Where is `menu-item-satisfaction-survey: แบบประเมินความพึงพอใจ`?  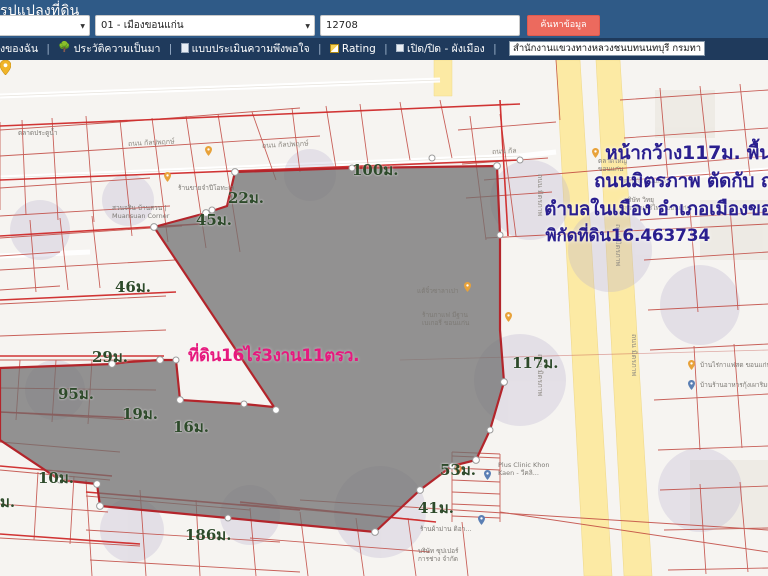
menu-item-satisfaction-survey: แบบประเมินความพึงพอใจ is located at coordinates (245, 49).